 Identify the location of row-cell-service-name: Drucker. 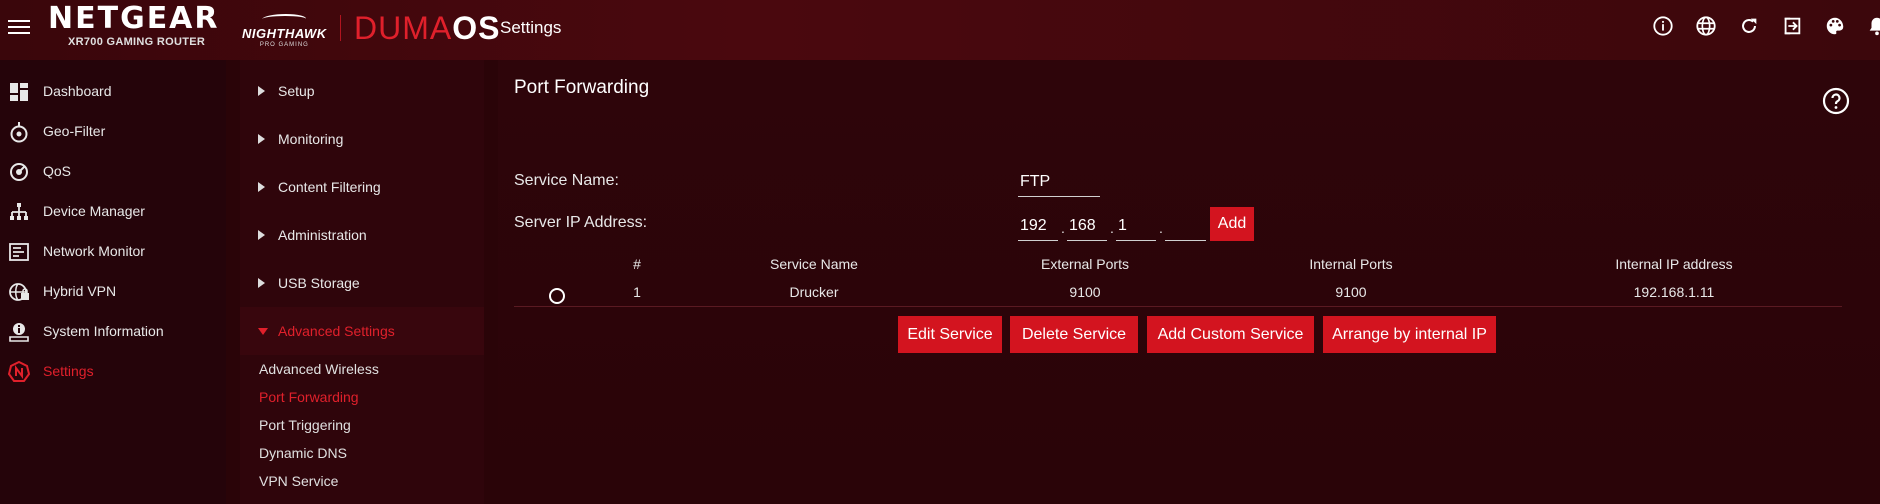
(814, 292).